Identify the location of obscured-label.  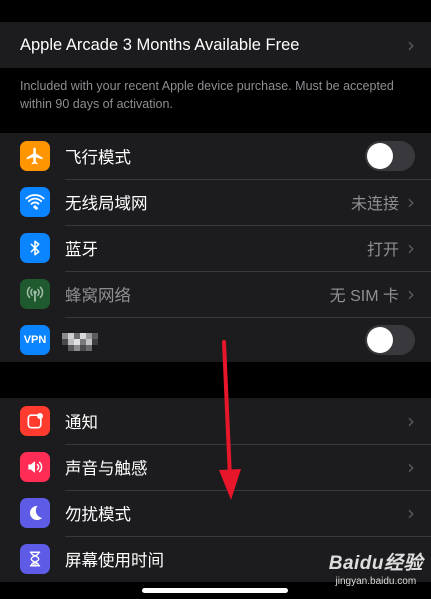
(80, 342).